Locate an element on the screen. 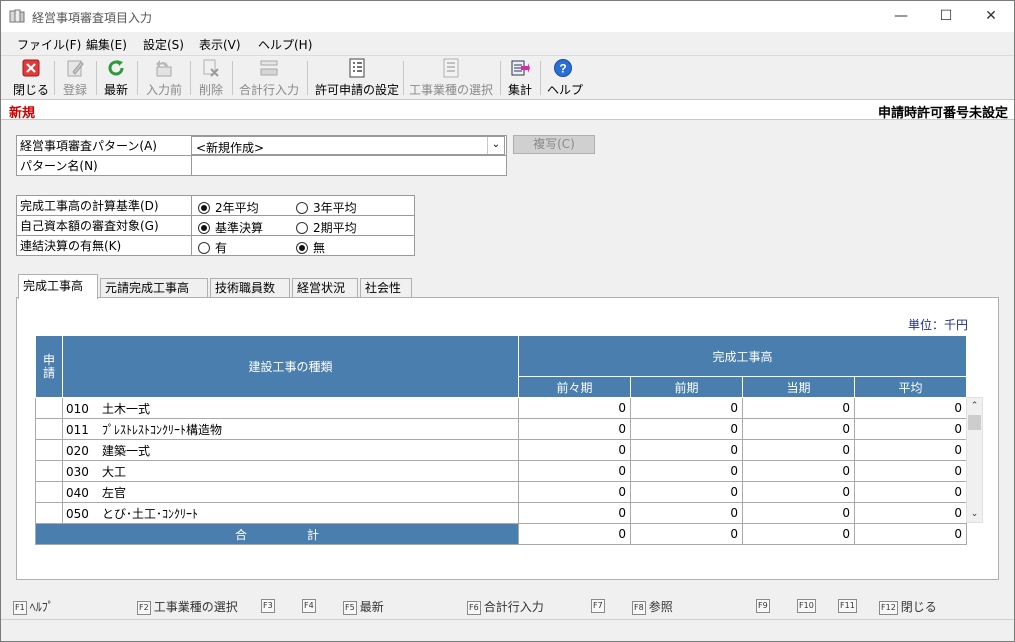 The height and width of the screenshot is (642, 1015). consolidated-yes-radio: 有 is located at coordinates (212, 247).